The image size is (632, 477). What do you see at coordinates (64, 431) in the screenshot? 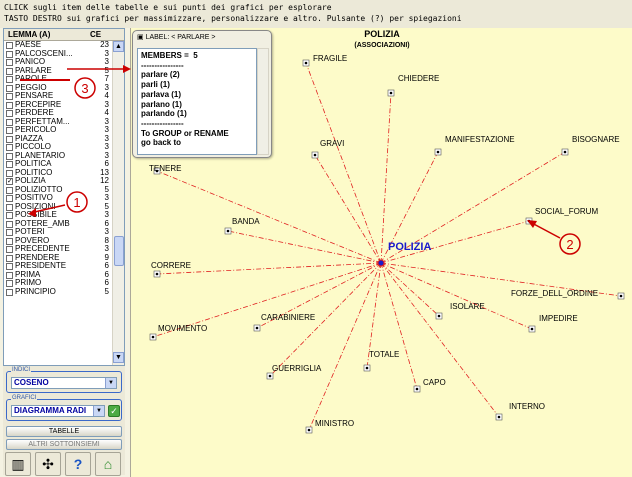
I see `tabelle-button: TABELLE` at bounding box center [64, 431].